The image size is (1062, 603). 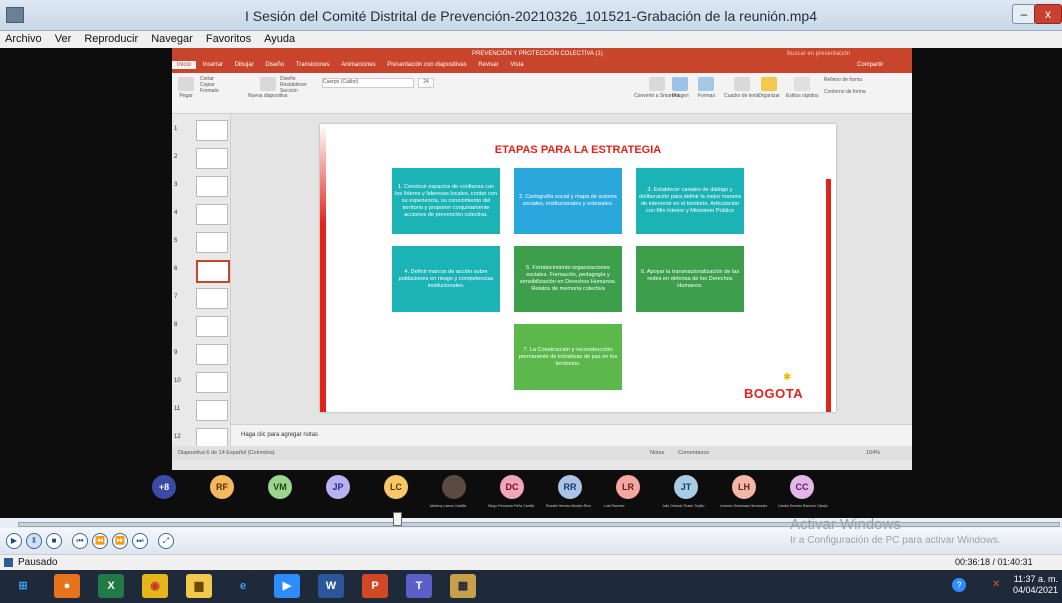 What do you see at coordinates (331, 586) in the screenshot?
I see `taskbar-word-icon: W` at bounding box center [331, 586].